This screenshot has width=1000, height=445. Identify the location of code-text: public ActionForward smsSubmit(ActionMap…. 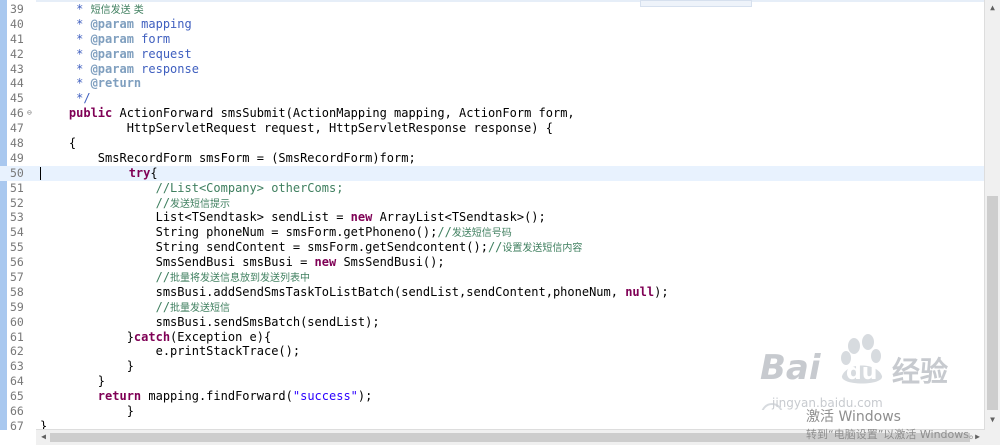
(307, 113).